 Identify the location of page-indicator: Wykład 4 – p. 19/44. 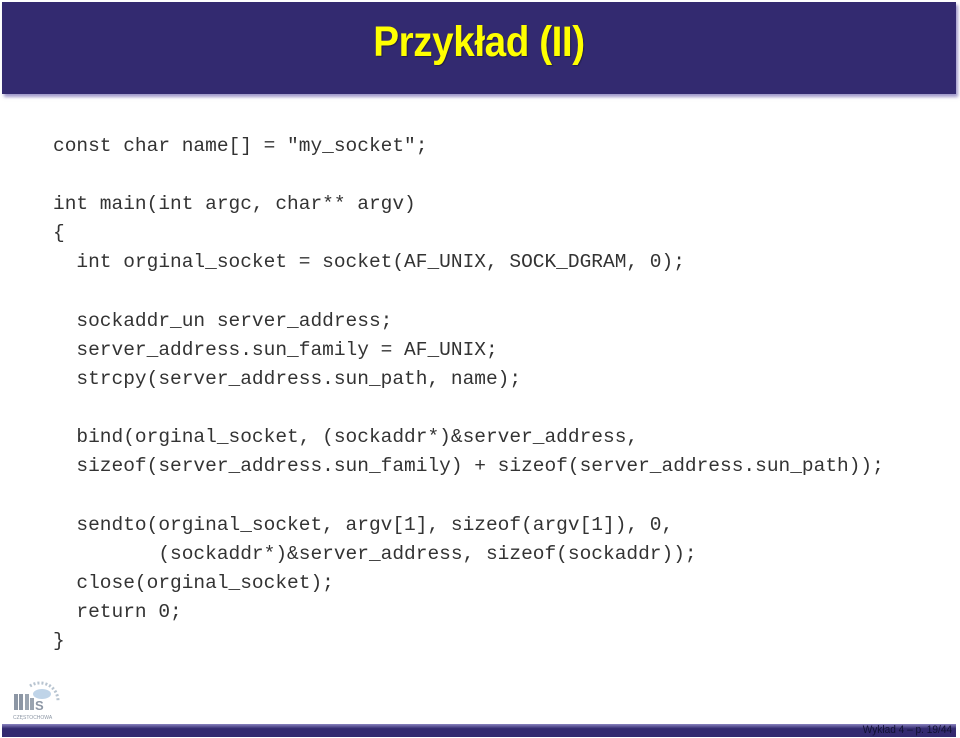
(907, 730).